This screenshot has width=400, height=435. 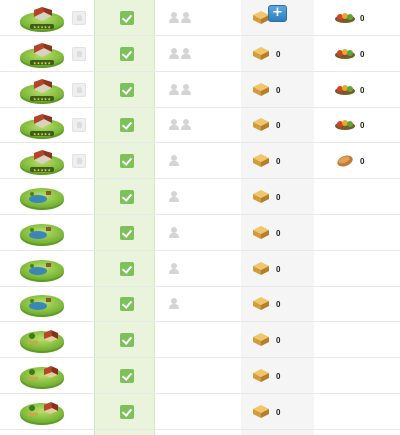 I want to click on bread-icon, so click(x=345, y=160).